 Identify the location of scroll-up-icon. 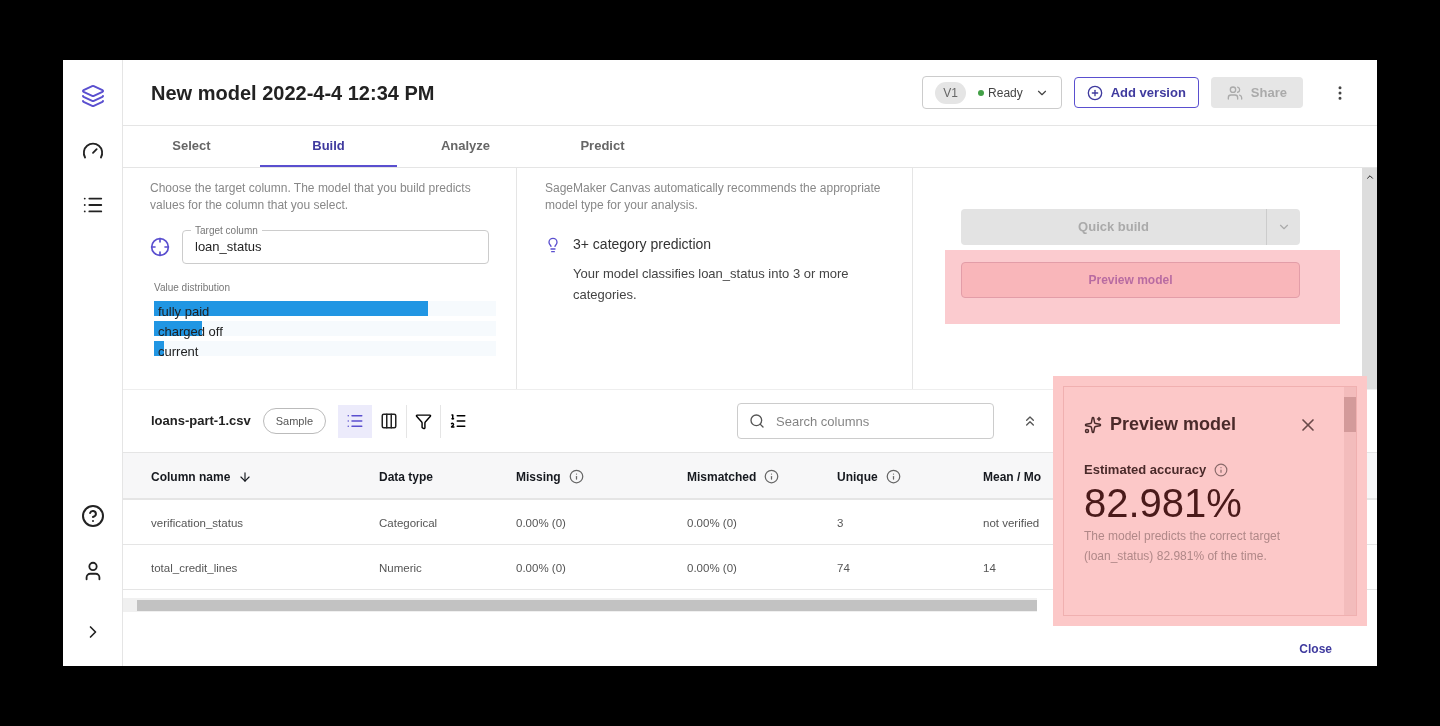
(1369, 177).